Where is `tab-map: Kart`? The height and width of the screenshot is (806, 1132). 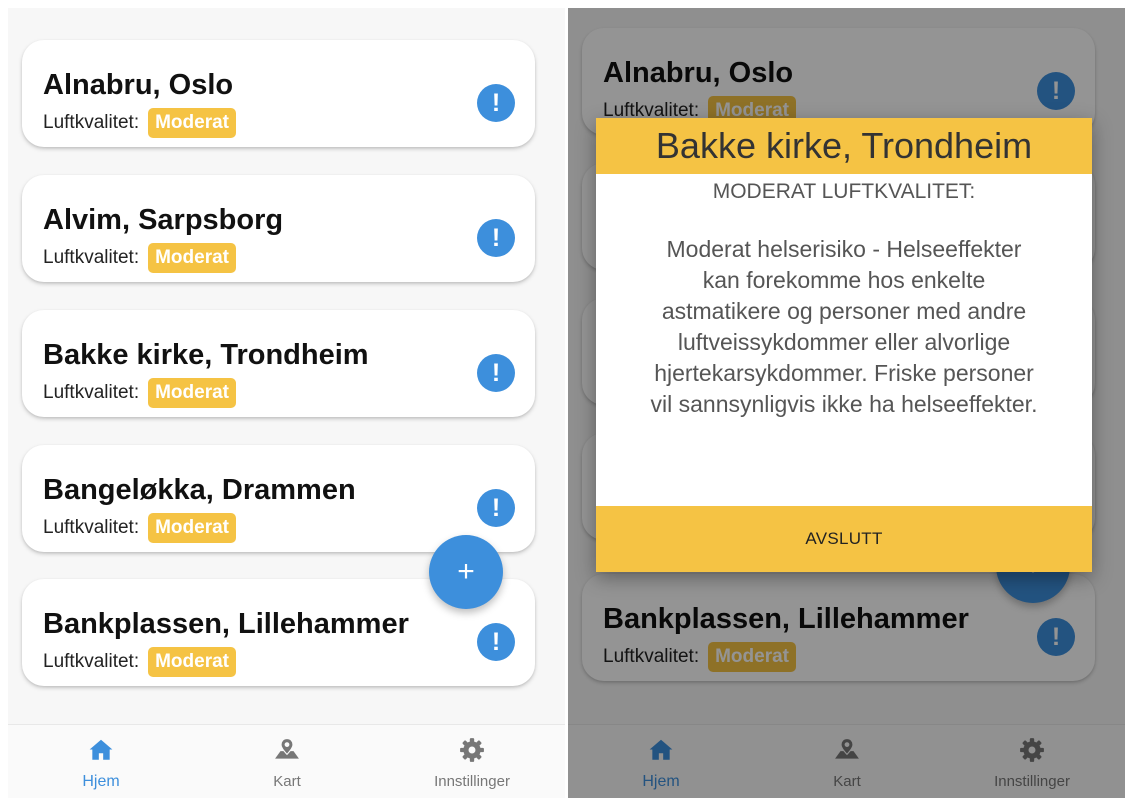
tab-map: Kart is located at coordinates (287, 761).